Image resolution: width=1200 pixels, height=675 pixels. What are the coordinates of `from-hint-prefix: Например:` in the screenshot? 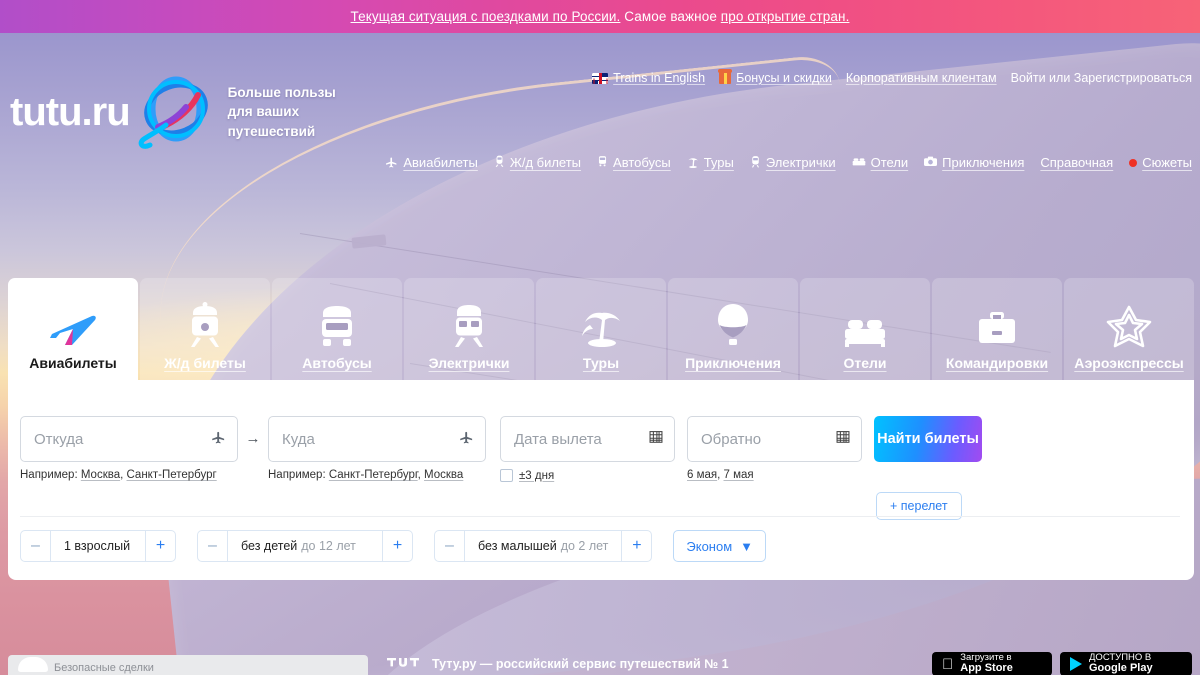 It's located at (50, 475).